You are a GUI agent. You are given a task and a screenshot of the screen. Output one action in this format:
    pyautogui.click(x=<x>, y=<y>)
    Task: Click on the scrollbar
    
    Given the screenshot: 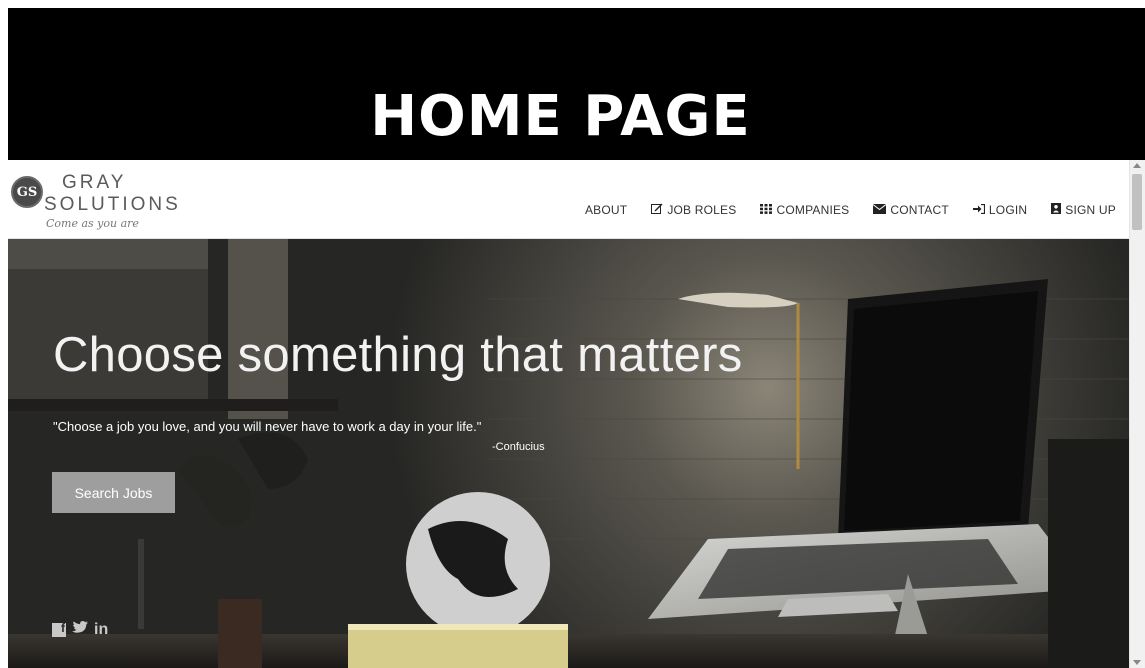 What is the action you would take?
    pyautogui.click(x=1137, y=414)
    